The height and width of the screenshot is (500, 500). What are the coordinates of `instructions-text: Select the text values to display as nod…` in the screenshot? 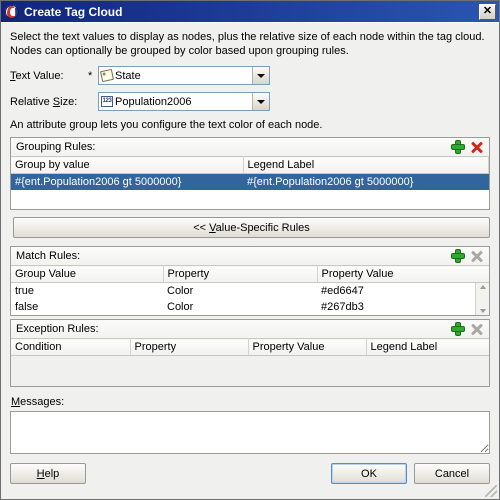 It's located at (247, 44).